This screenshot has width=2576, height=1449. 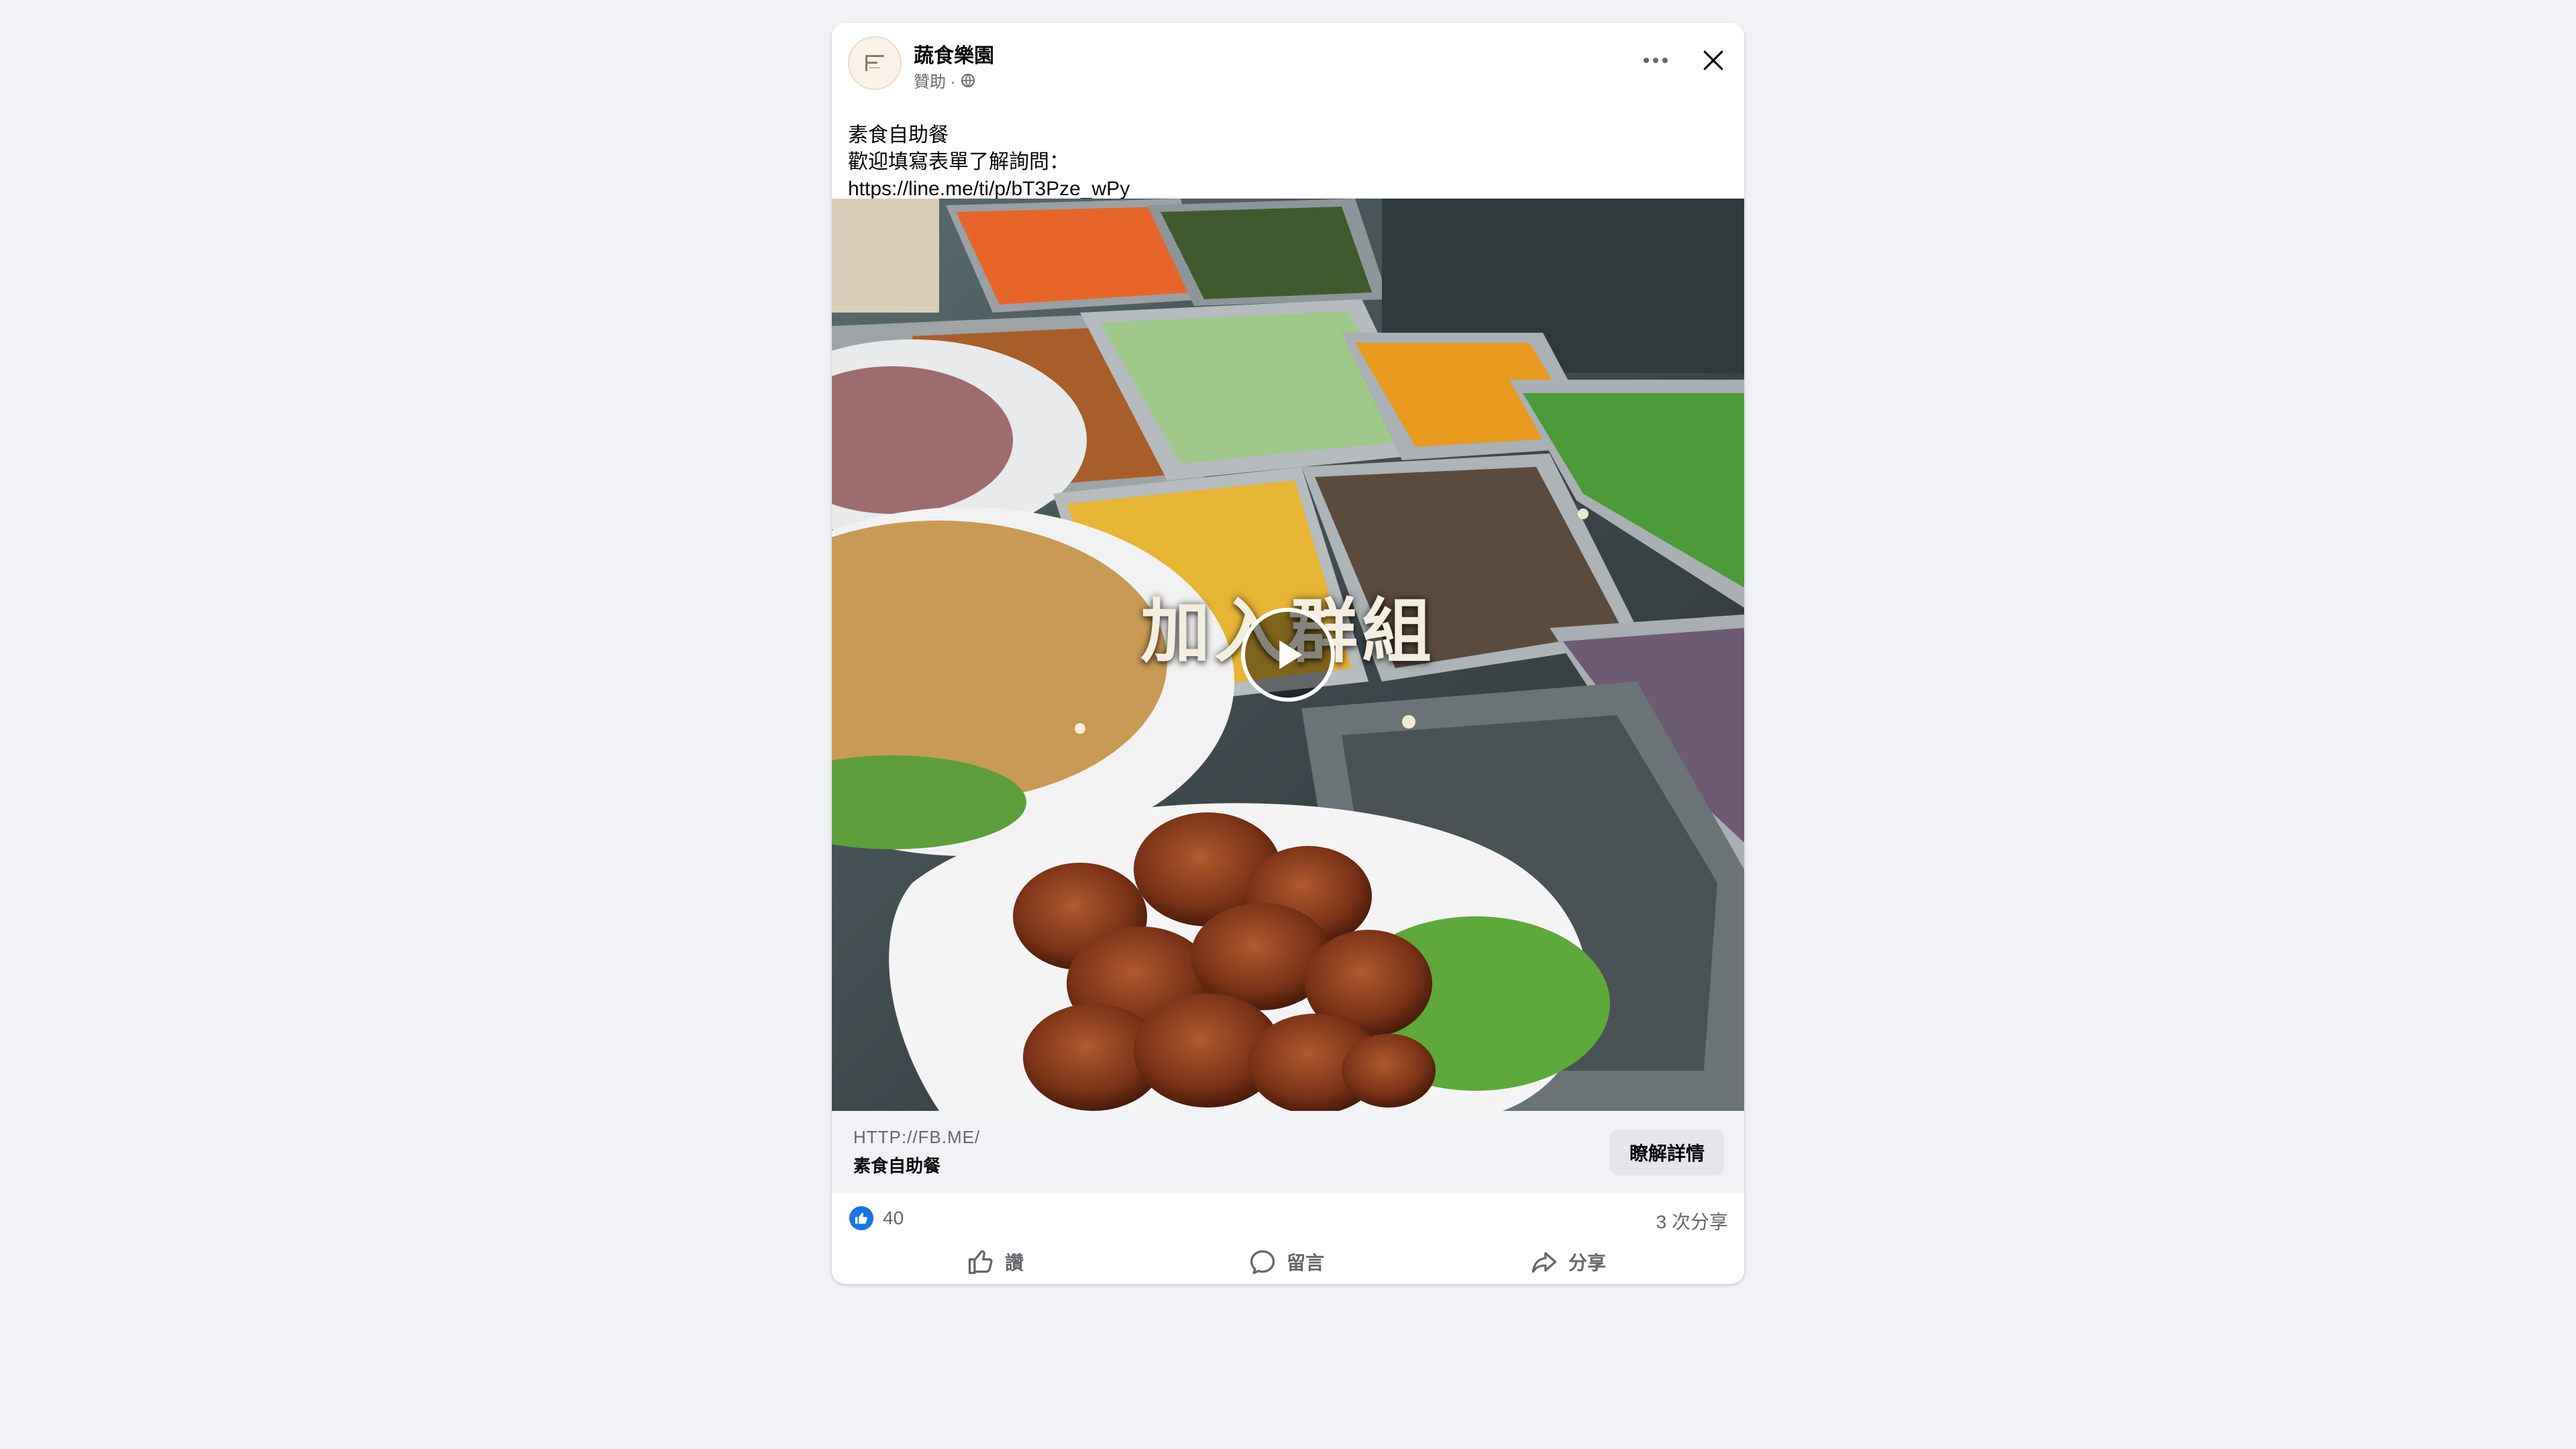 I want to click on play-button, so click(x=1288, y=655).